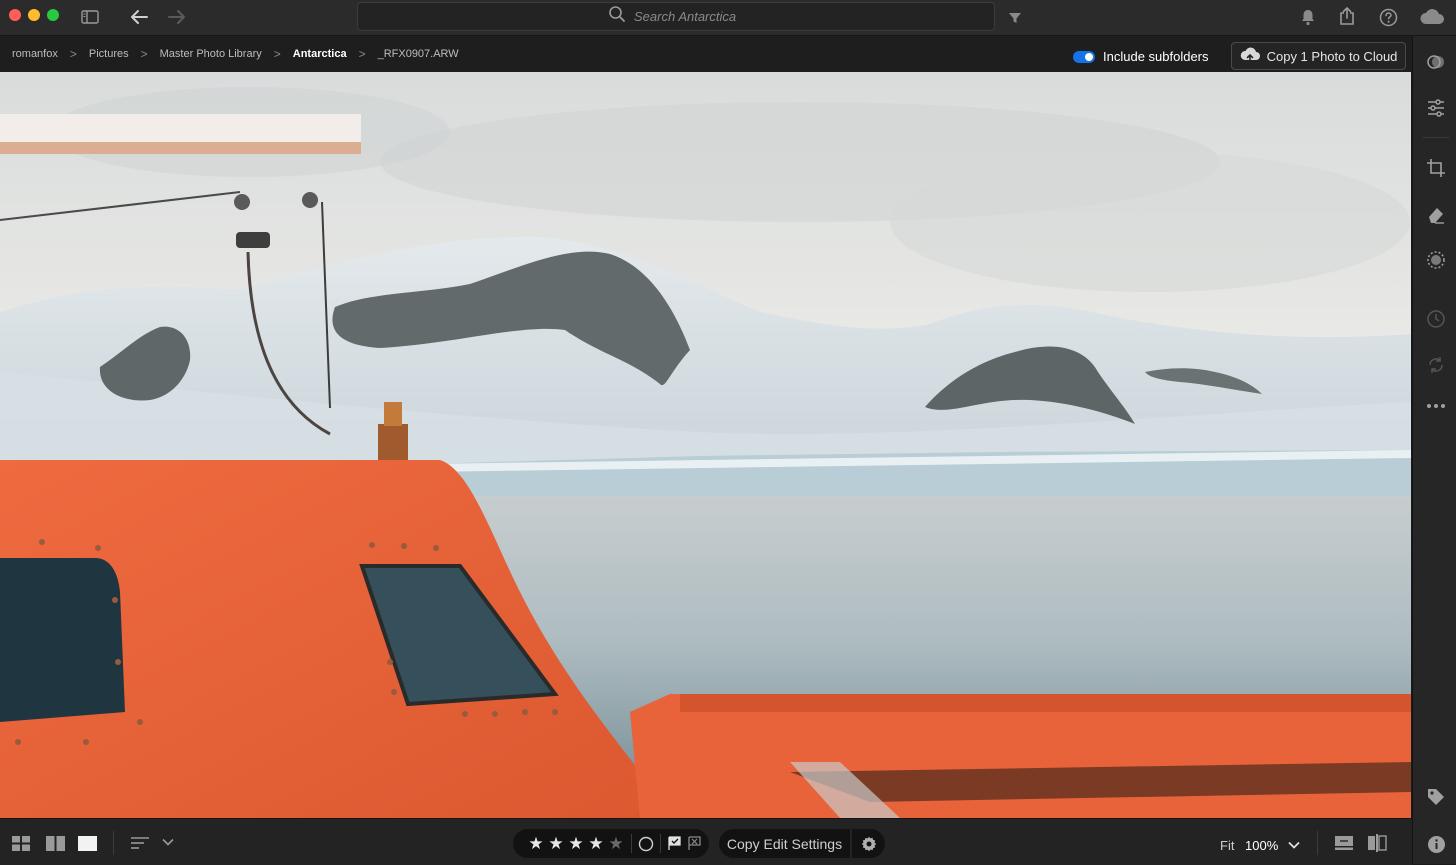  Describe the element at coordinates (15, 15) in the screenshot. I see `window-close-button` at that location.